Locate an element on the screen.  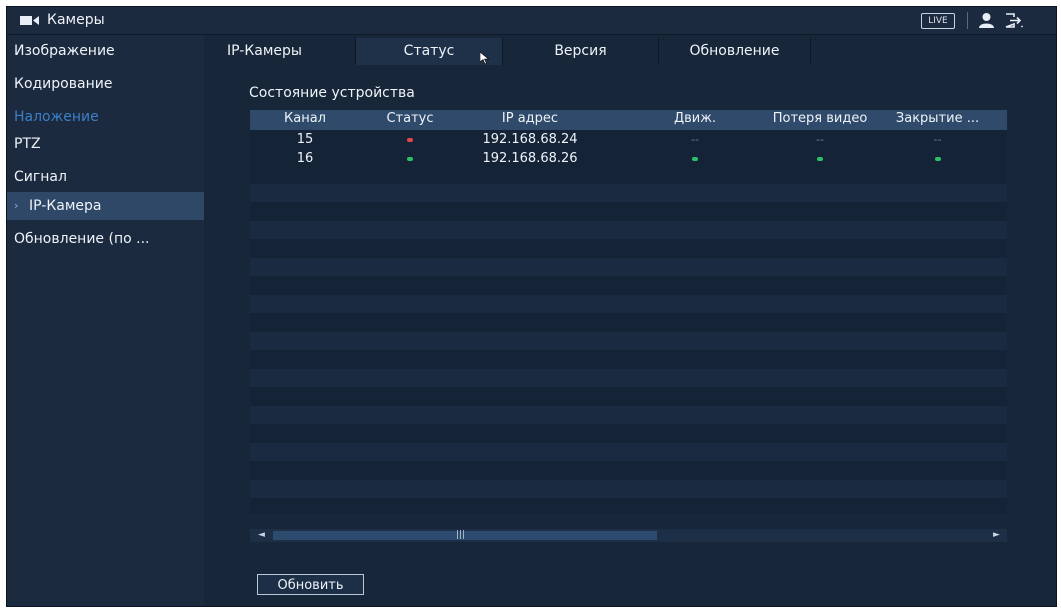
column-header-ip: IP адрес is located at coordinates (530, 119).